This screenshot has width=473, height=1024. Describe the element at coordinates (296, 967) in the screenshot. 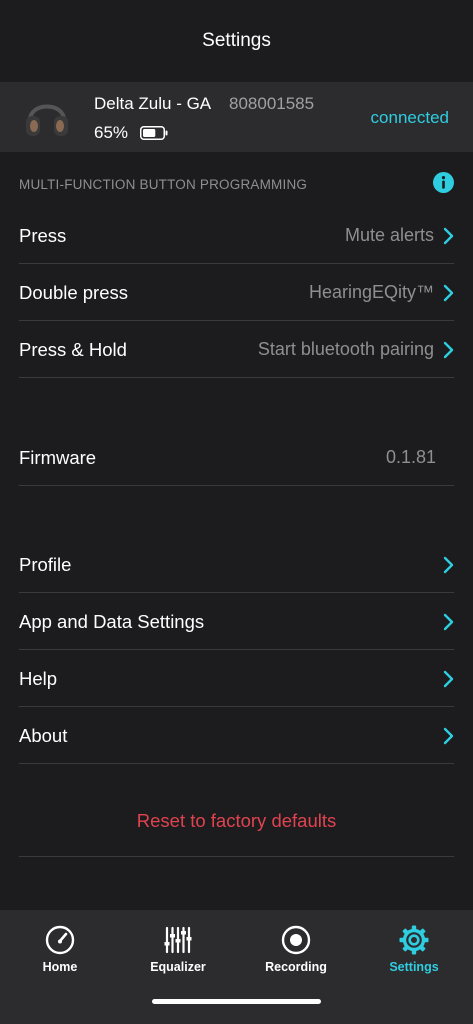

I see `tab-label: Recording` at that location.